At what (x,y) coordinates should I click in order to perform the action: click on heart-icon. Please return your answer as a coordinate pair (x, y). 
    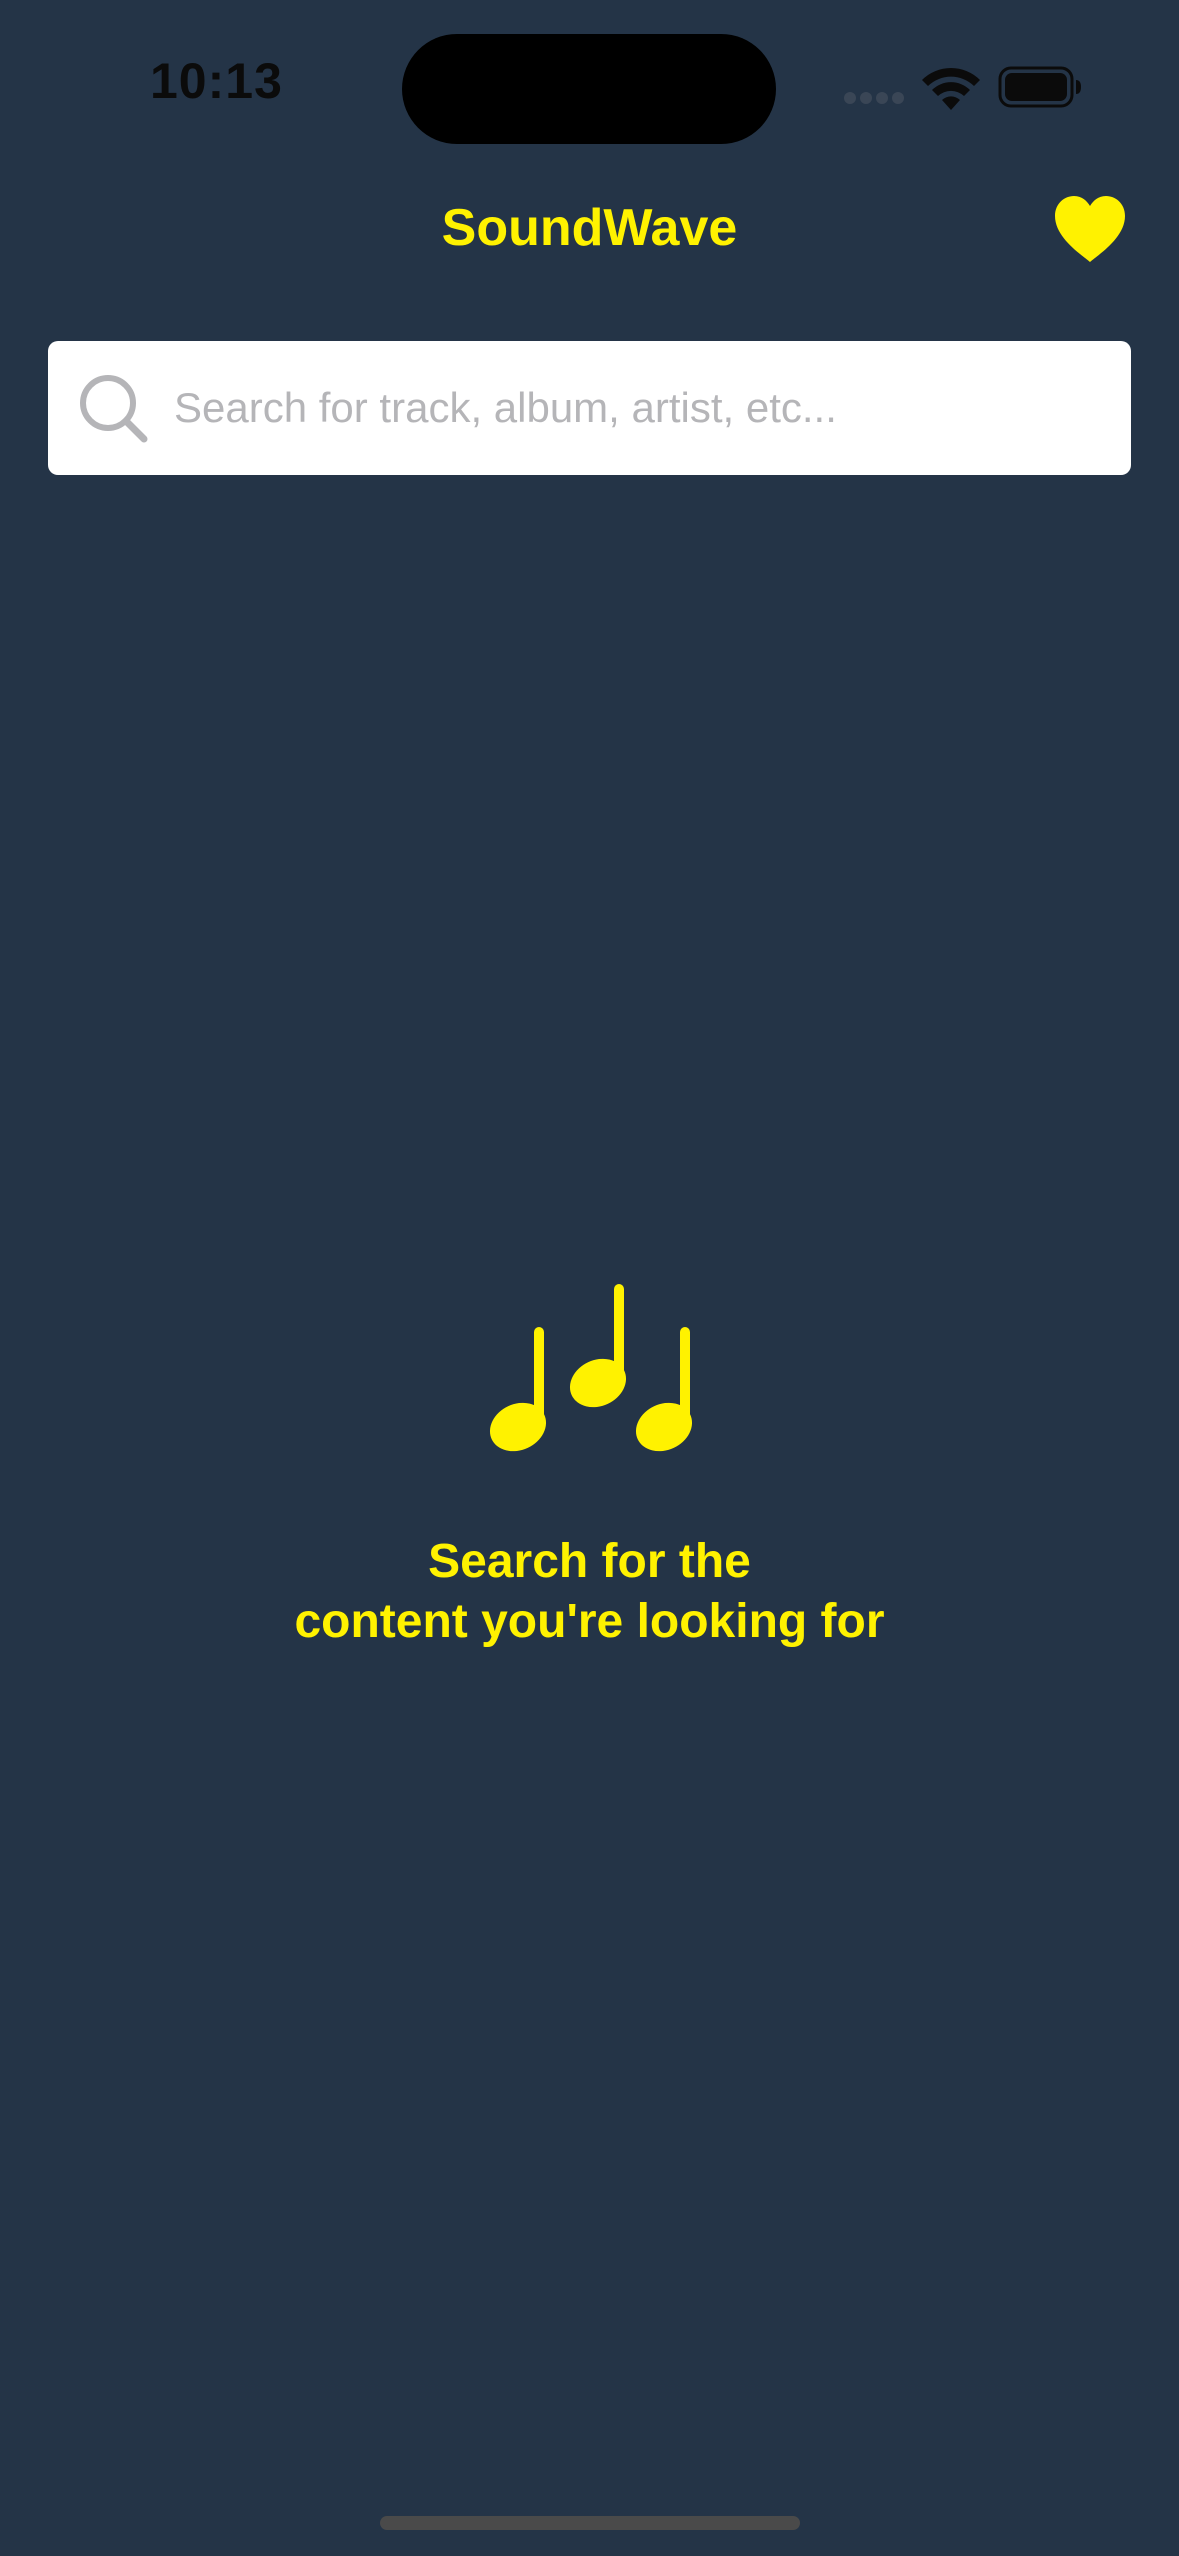
    Looking at the image, I should click on (1090, 229).